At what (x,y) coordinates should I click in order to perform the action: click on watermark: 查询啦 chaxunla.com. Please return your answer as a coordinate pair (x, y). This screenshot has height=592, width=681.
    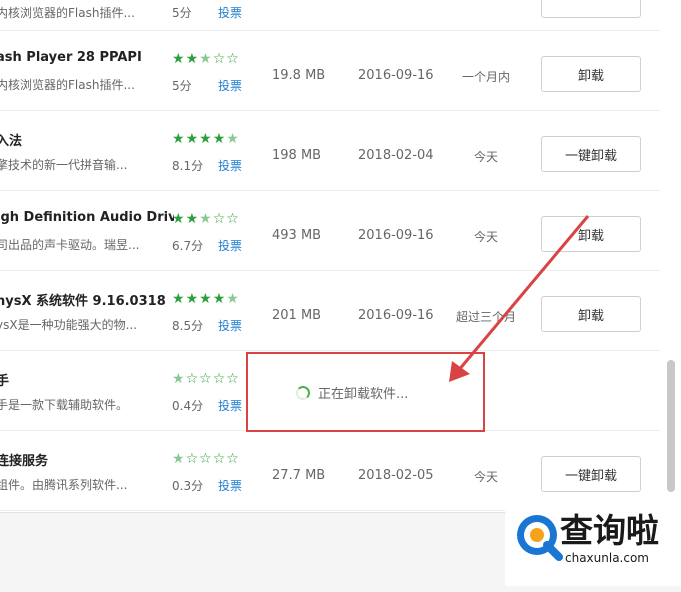
    Looking at the image, I should click on (593, 546).